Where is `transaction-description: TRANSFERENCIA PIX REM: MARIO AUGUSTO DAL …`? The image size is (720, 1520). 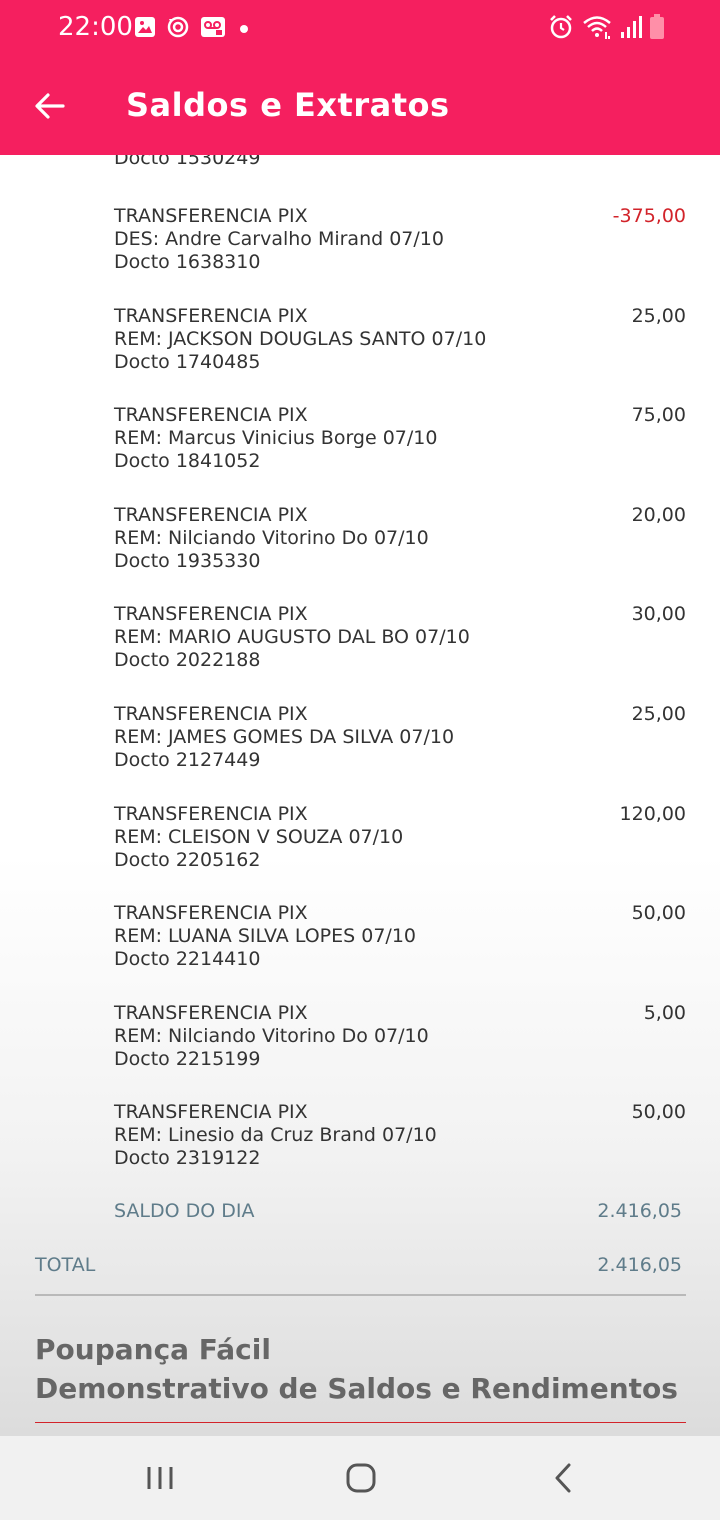
transaction-description: TRANSFERENCIA PIX REM: MARIO AUGUSTO DAL … is located at coordinates (292, 637).